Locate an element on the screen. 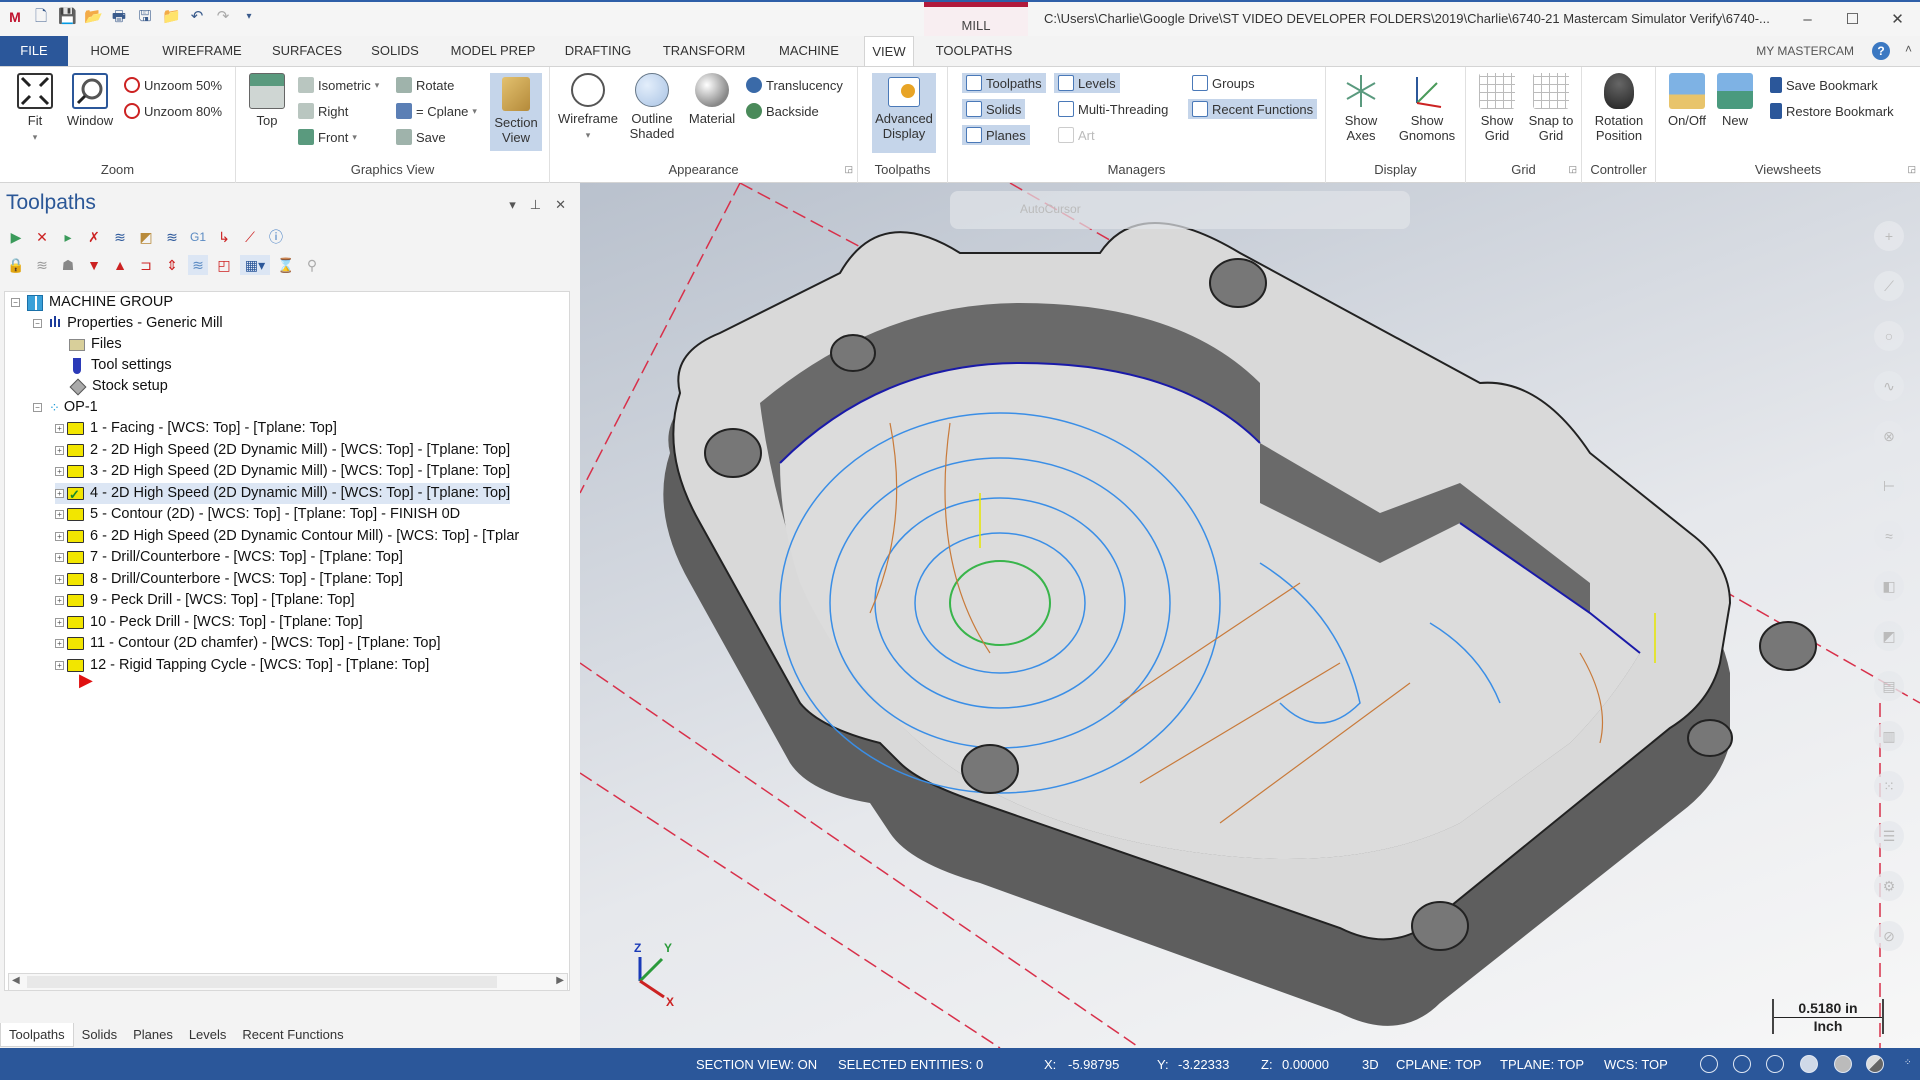  quick-mask-dimension-icon: ⊢ is located at coordinates (1889, 486).